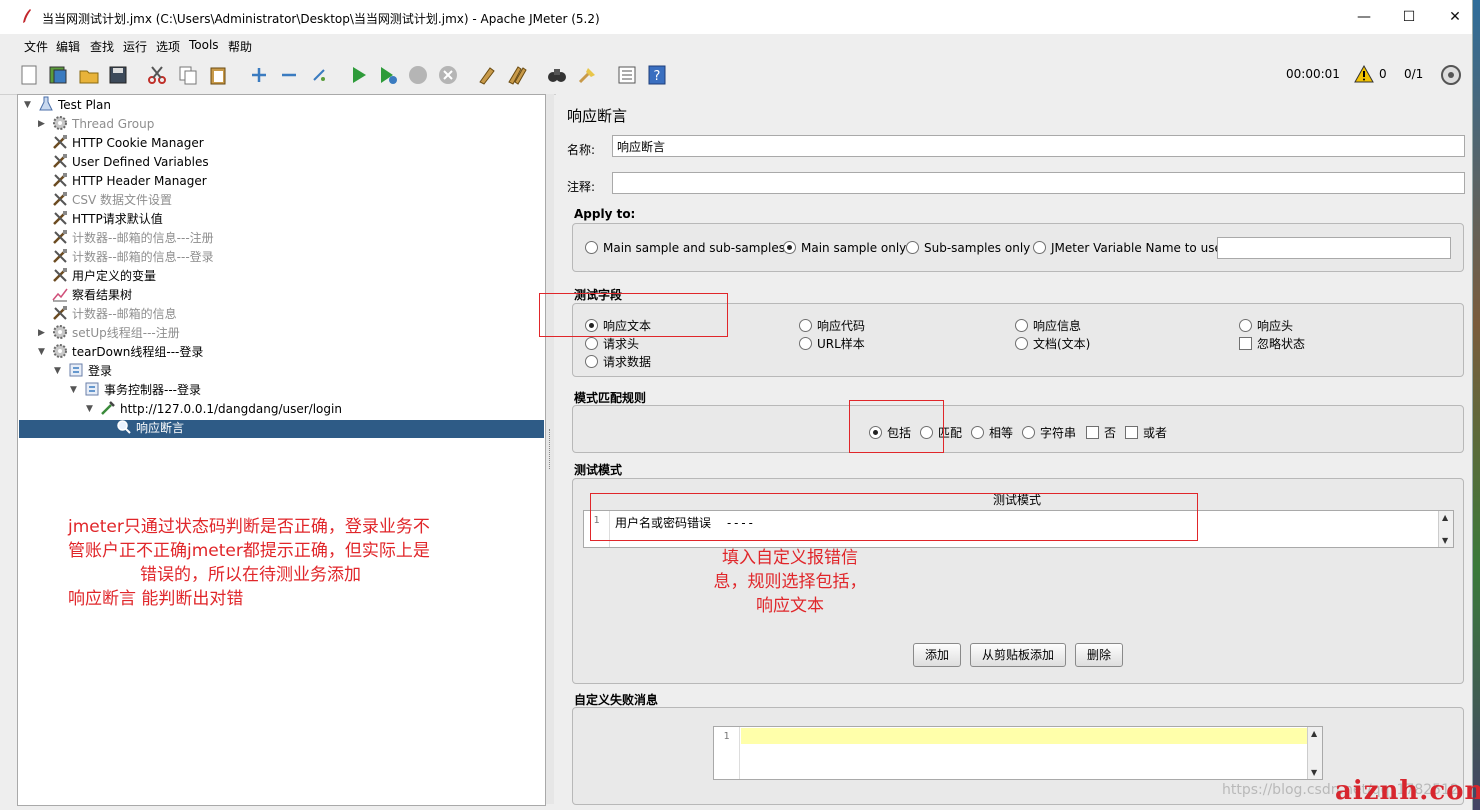  What do you see at coordinates (150, 428) in the screenshot?
I see `tree-node: 响应断言` at bounding box center [150, 428].